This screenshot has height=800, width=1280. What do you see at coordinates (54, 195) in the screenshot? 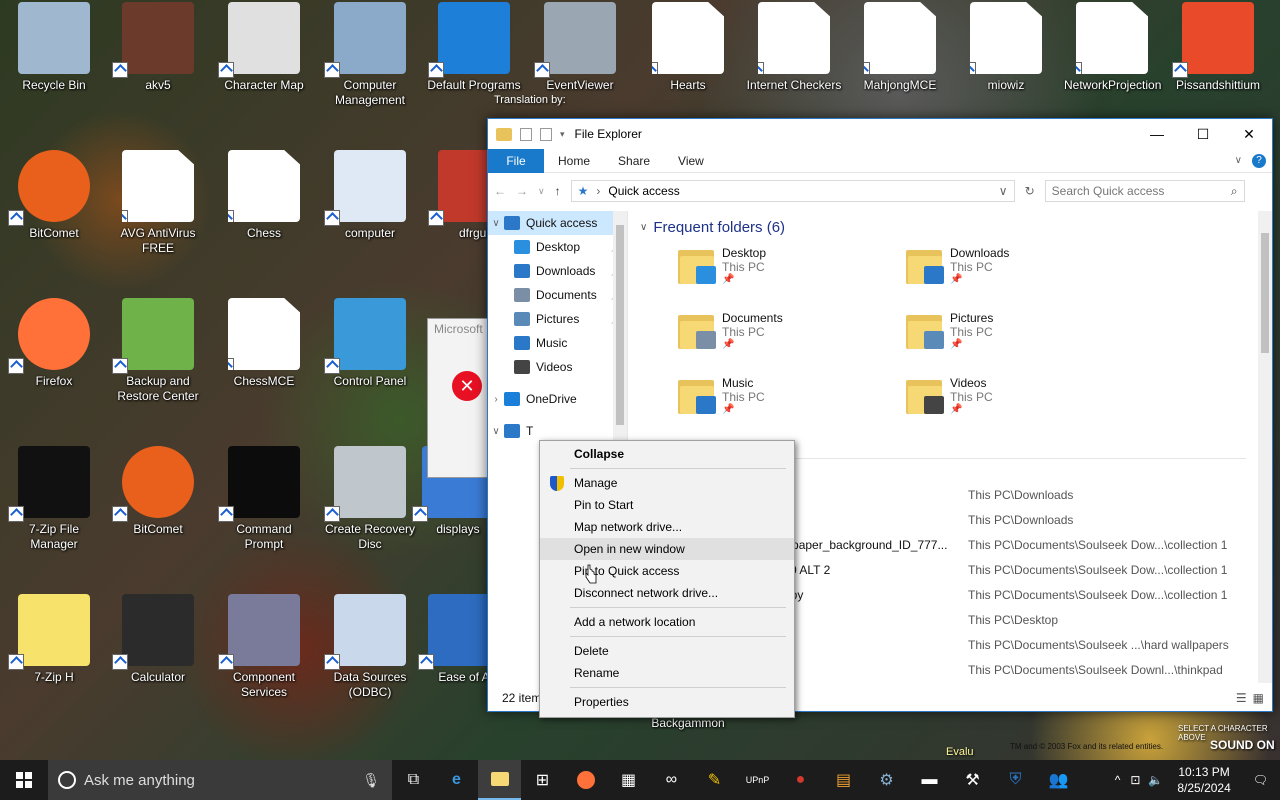
I see `desktop-icon-bitcomet: BitComet` at bounding box center [54, 195].